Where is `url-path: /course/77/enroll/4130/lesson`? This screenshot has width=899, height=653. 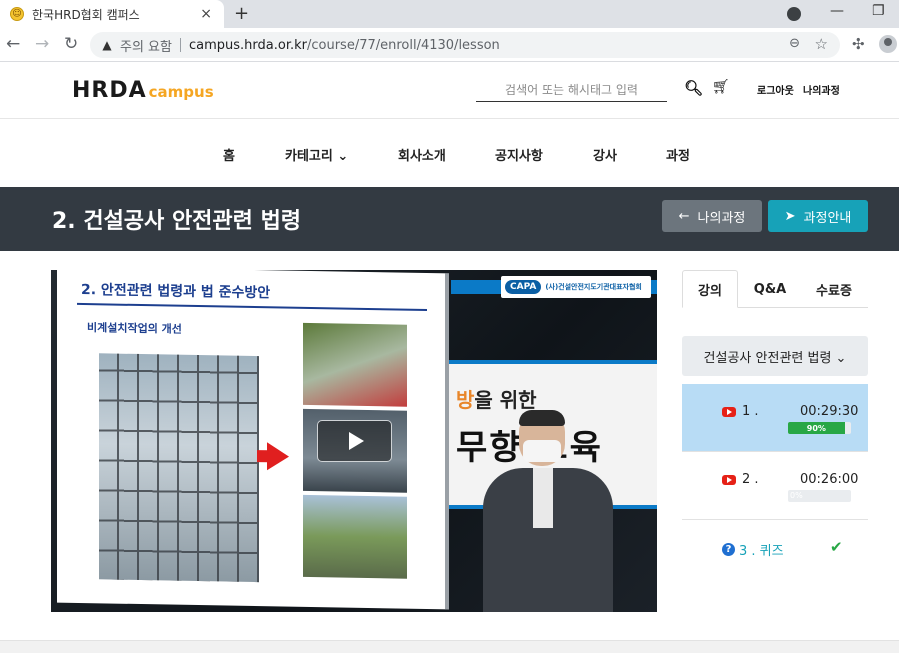
url-path: /course/77/enroll/4130/lesson is located at coordinates (403, 45).